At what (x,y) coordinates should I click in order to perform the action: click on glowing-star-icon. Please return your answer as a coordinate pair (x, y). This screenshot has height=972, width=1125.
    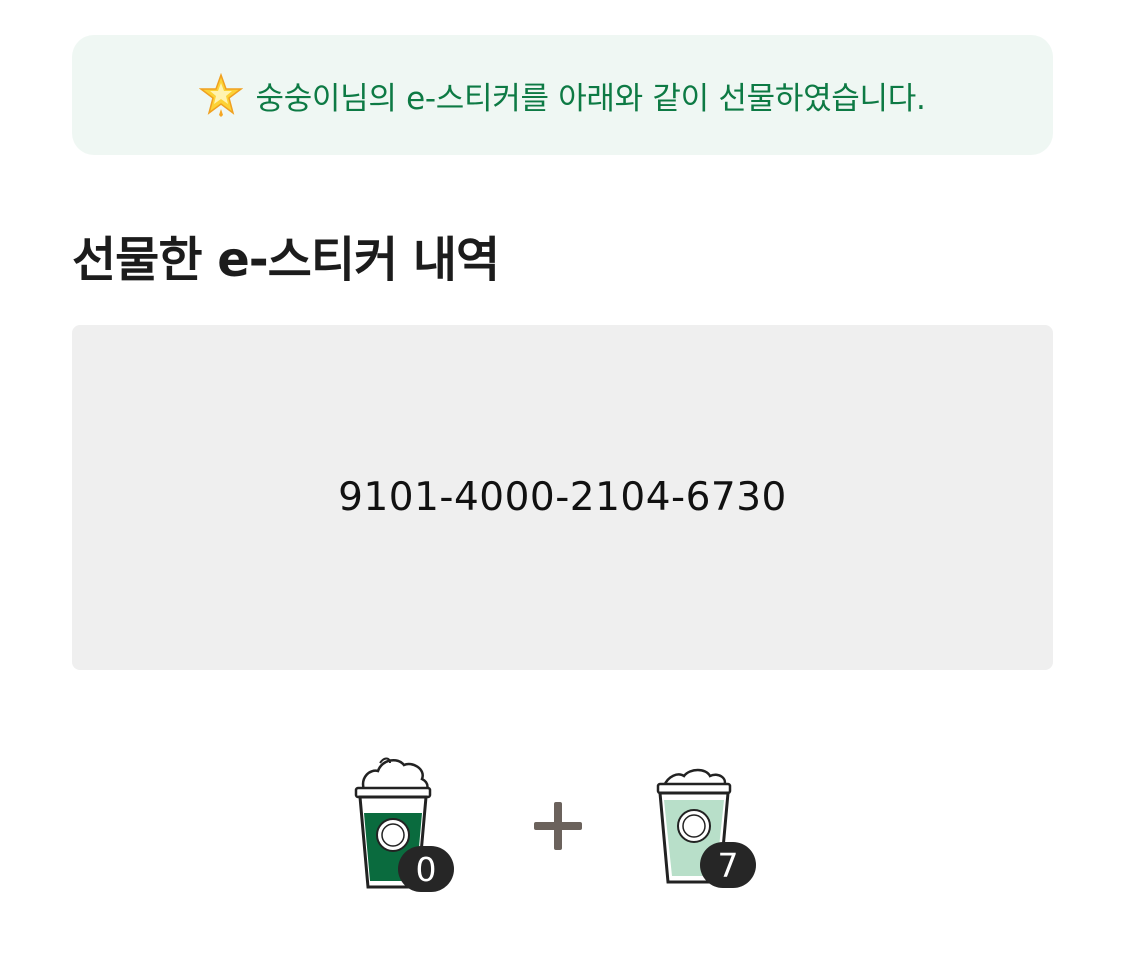
    Looking at the image, I should click on (221, 94).